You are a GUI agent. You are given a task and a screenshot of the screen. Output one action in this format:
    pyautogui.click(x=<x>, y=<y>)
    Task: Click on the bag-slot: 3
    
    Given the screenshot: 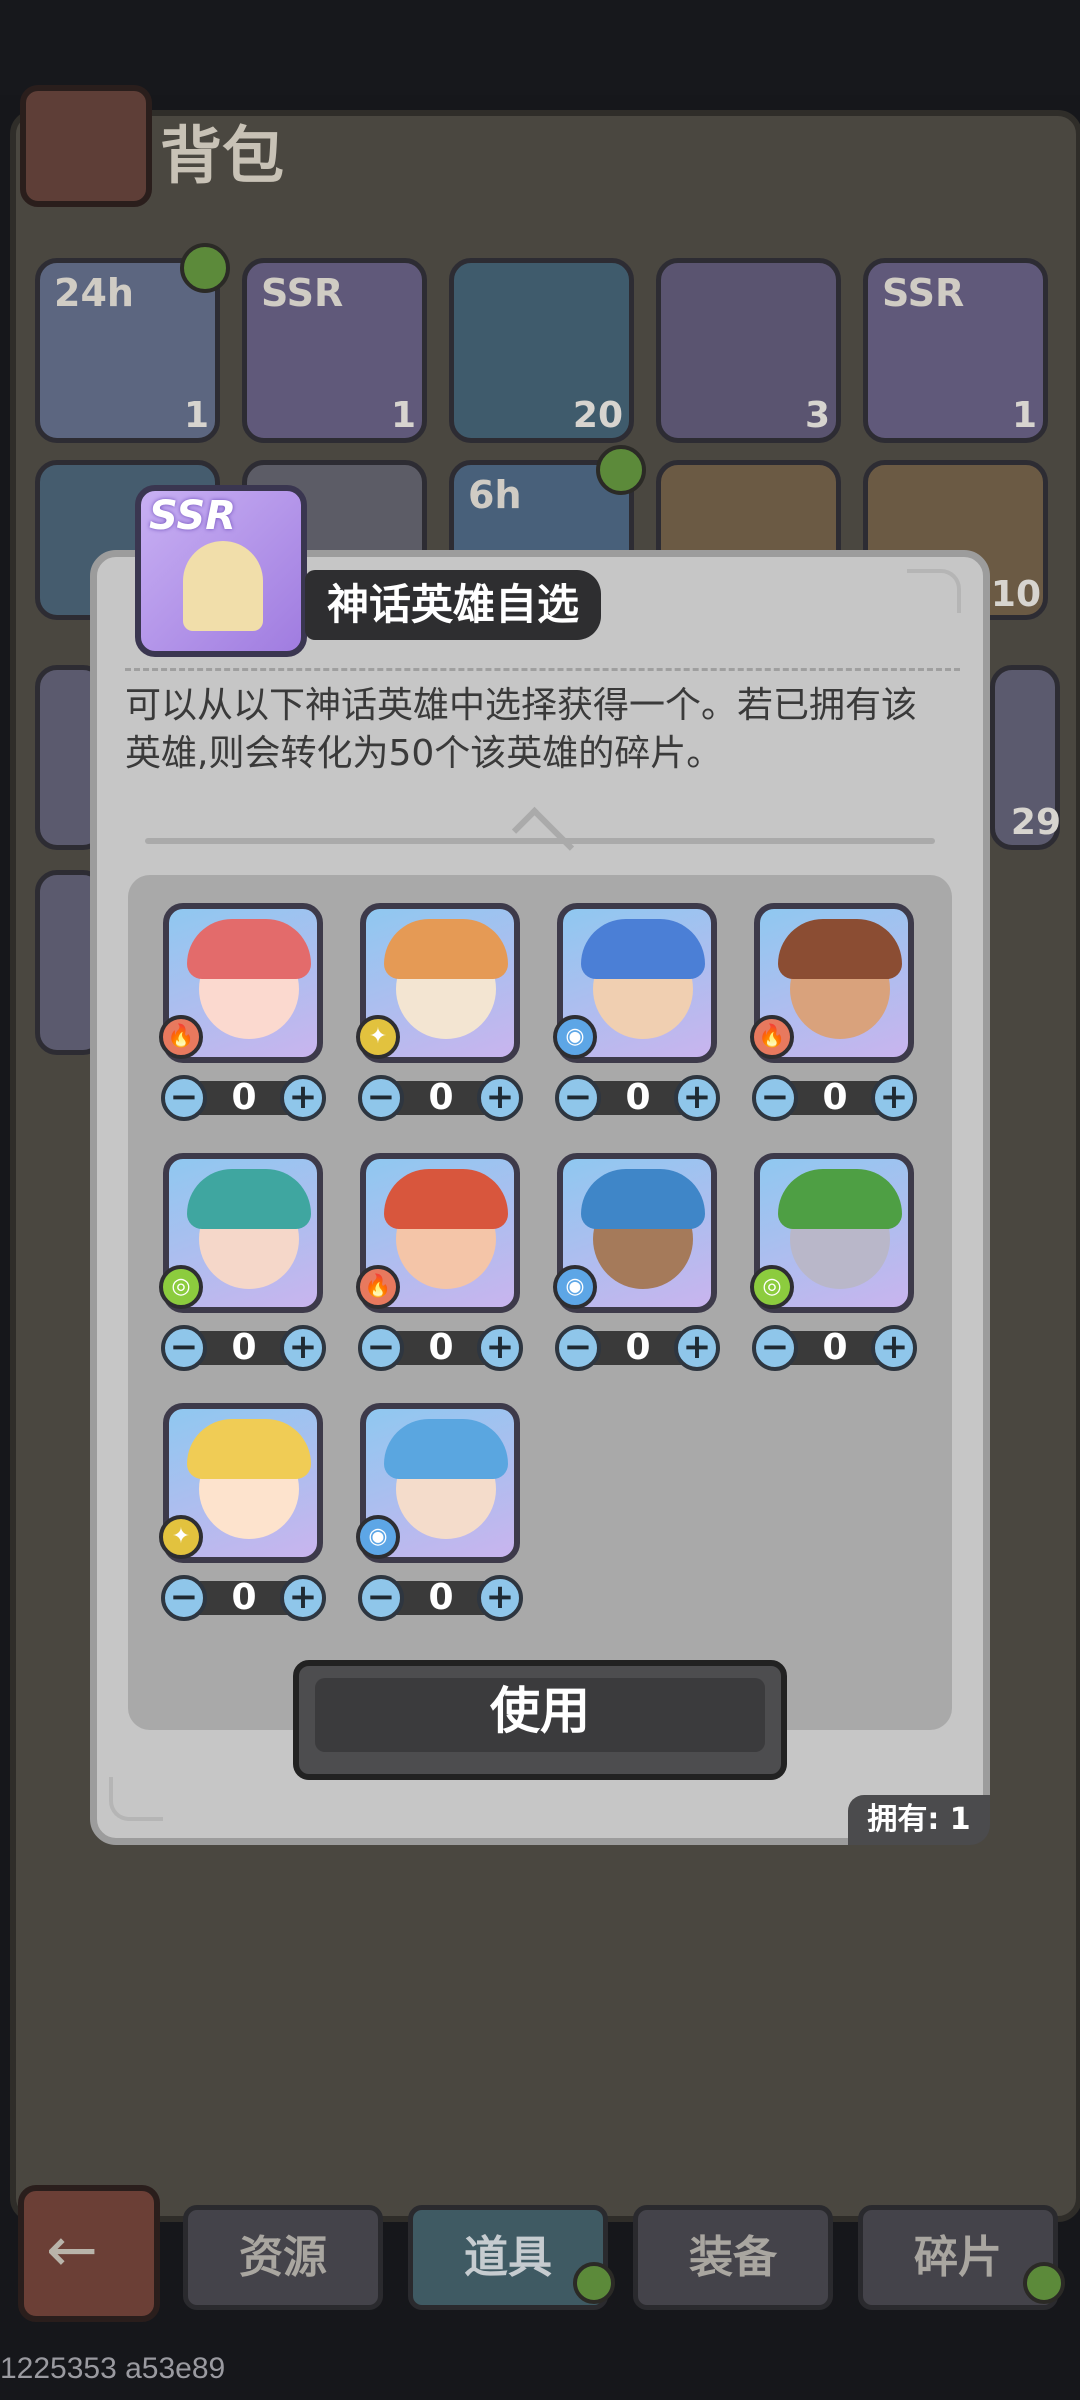 What is the action you would take?
    pyautogui.click(x=748, y=350)
    